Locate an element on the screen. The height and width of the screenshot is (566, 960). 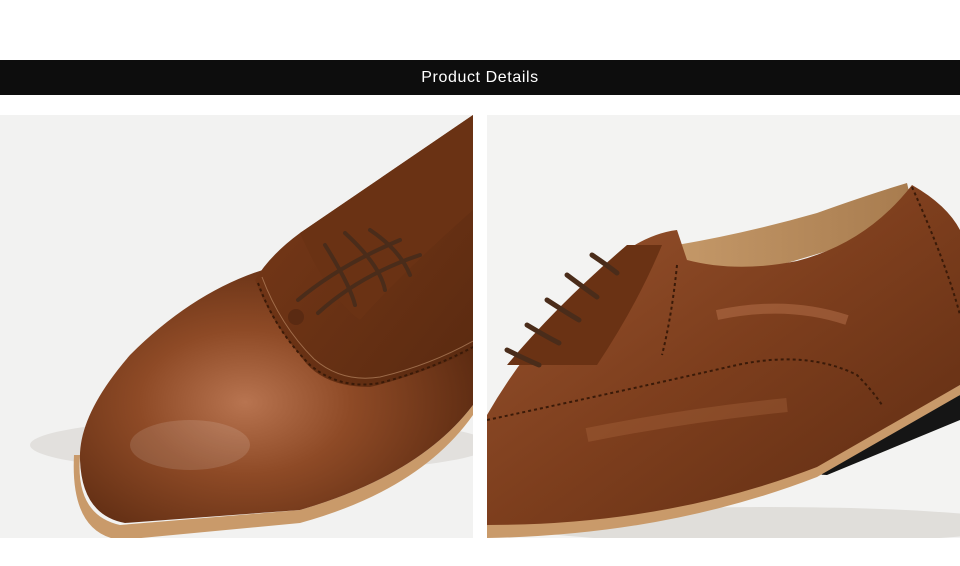
banner-title: Product Details is located at coordinates (480, 77).